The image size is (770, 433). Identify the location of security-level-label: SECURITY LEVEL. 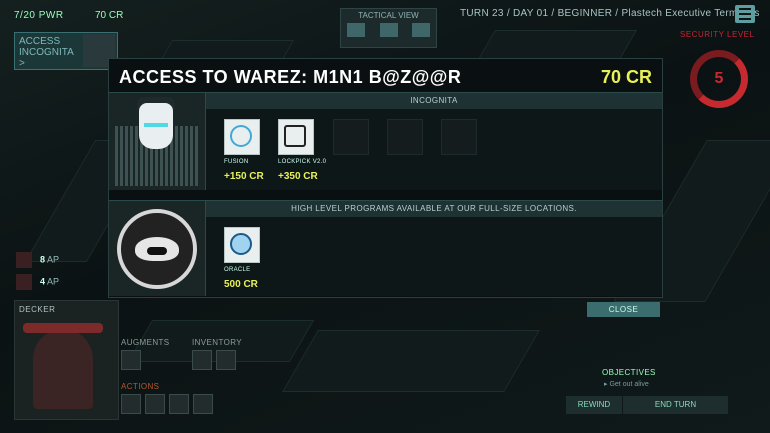
(717, 34).